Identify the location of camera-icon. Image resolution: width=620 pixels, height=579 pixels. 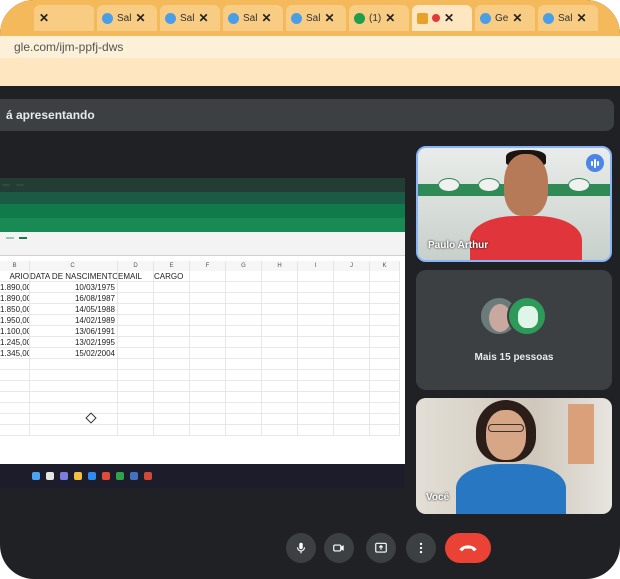
(338, 548).